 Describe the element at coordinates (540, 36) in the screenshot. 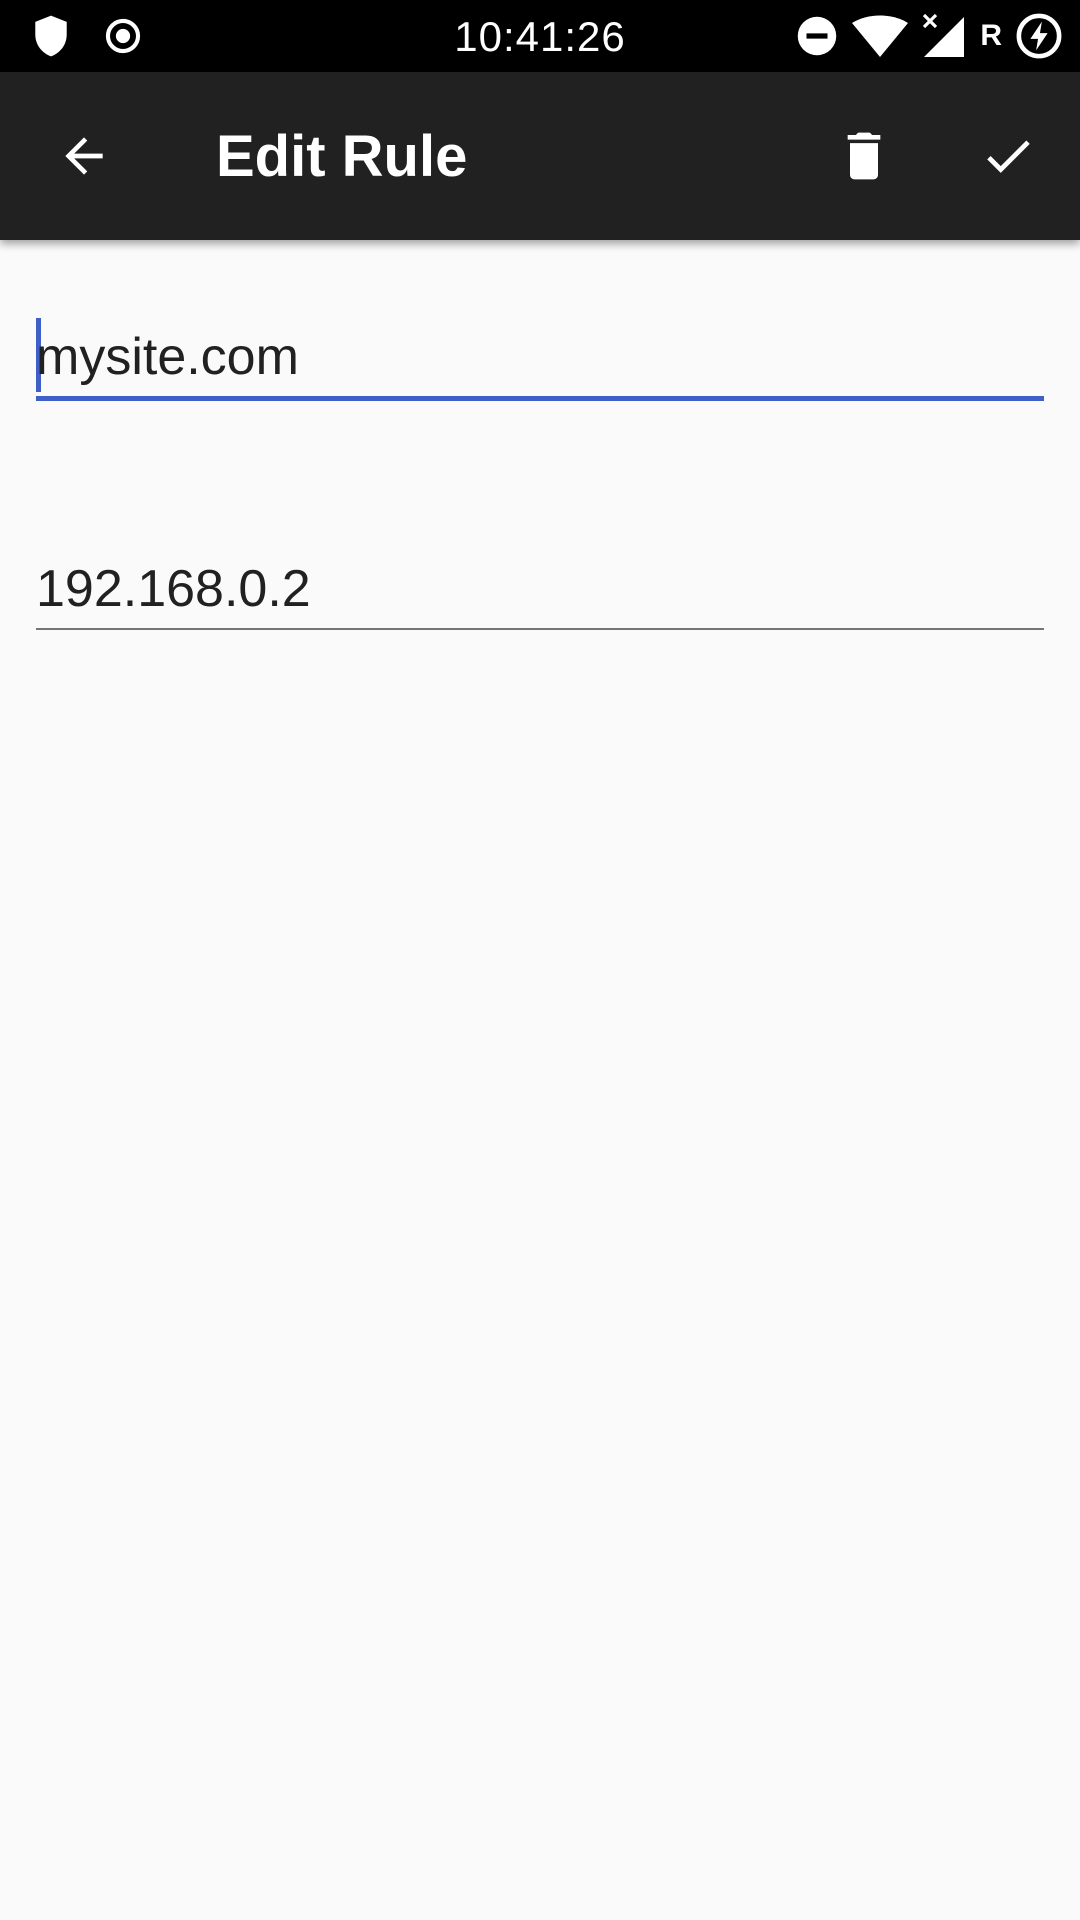

I see `status-bar: 10:41:26 R` at that location.